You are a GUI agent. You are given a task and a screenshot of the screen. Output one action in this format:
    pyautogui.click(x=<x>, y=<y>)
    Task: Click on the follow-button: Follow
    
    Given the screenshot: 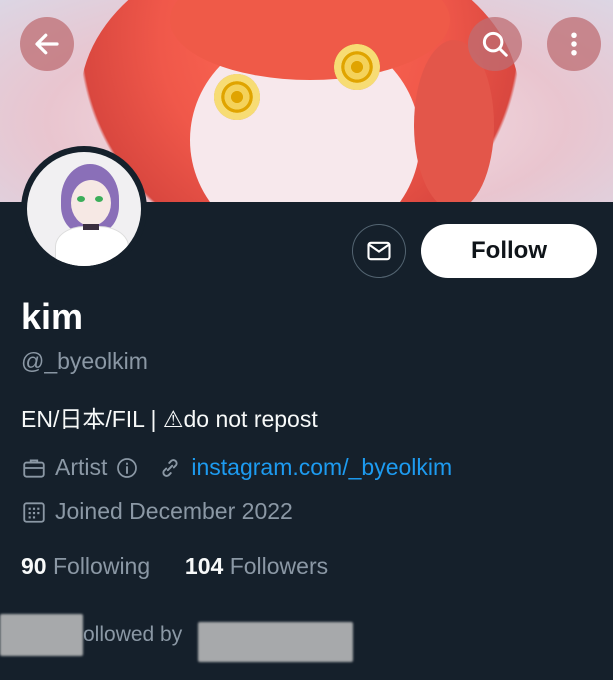 What is the action you would take?
    pyautogui.click(x=509, y=251)
    